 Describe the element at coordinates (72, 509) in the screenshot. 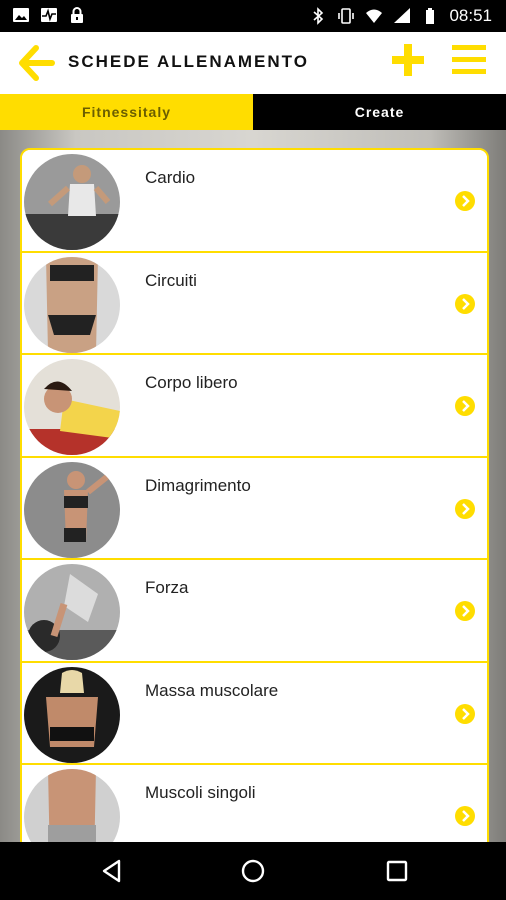

I see `dimagrimento-thumbnail` at that location.